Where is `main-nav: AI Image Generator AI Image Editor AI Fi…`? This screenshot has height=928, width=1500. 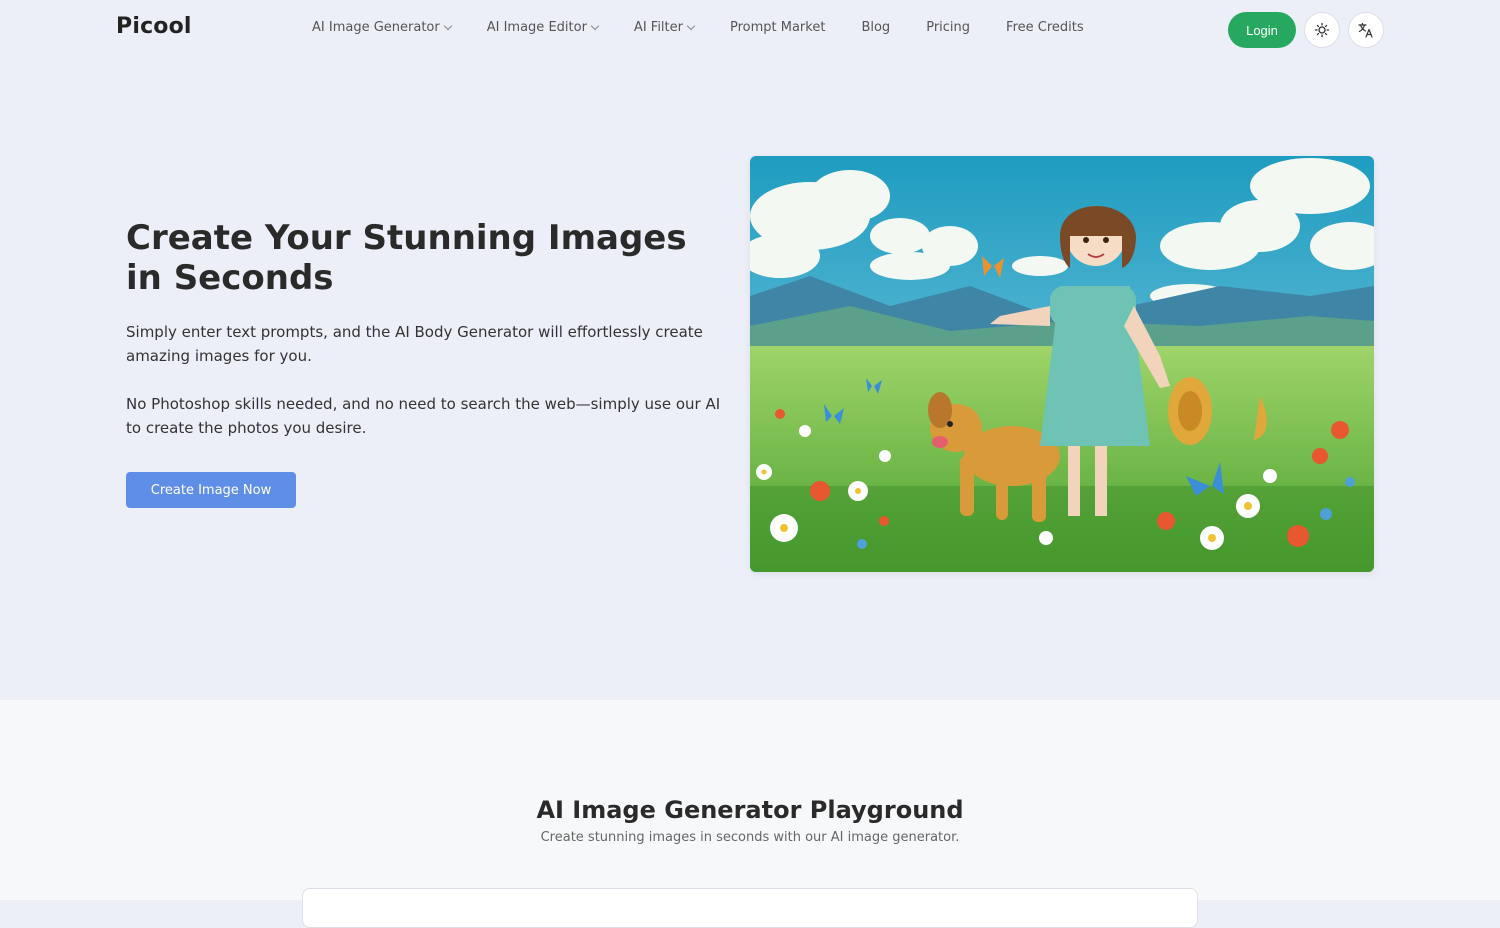
main-nav: AI Image Generator AI Image Editor AI Fi… is located at coordinates (716, 27).